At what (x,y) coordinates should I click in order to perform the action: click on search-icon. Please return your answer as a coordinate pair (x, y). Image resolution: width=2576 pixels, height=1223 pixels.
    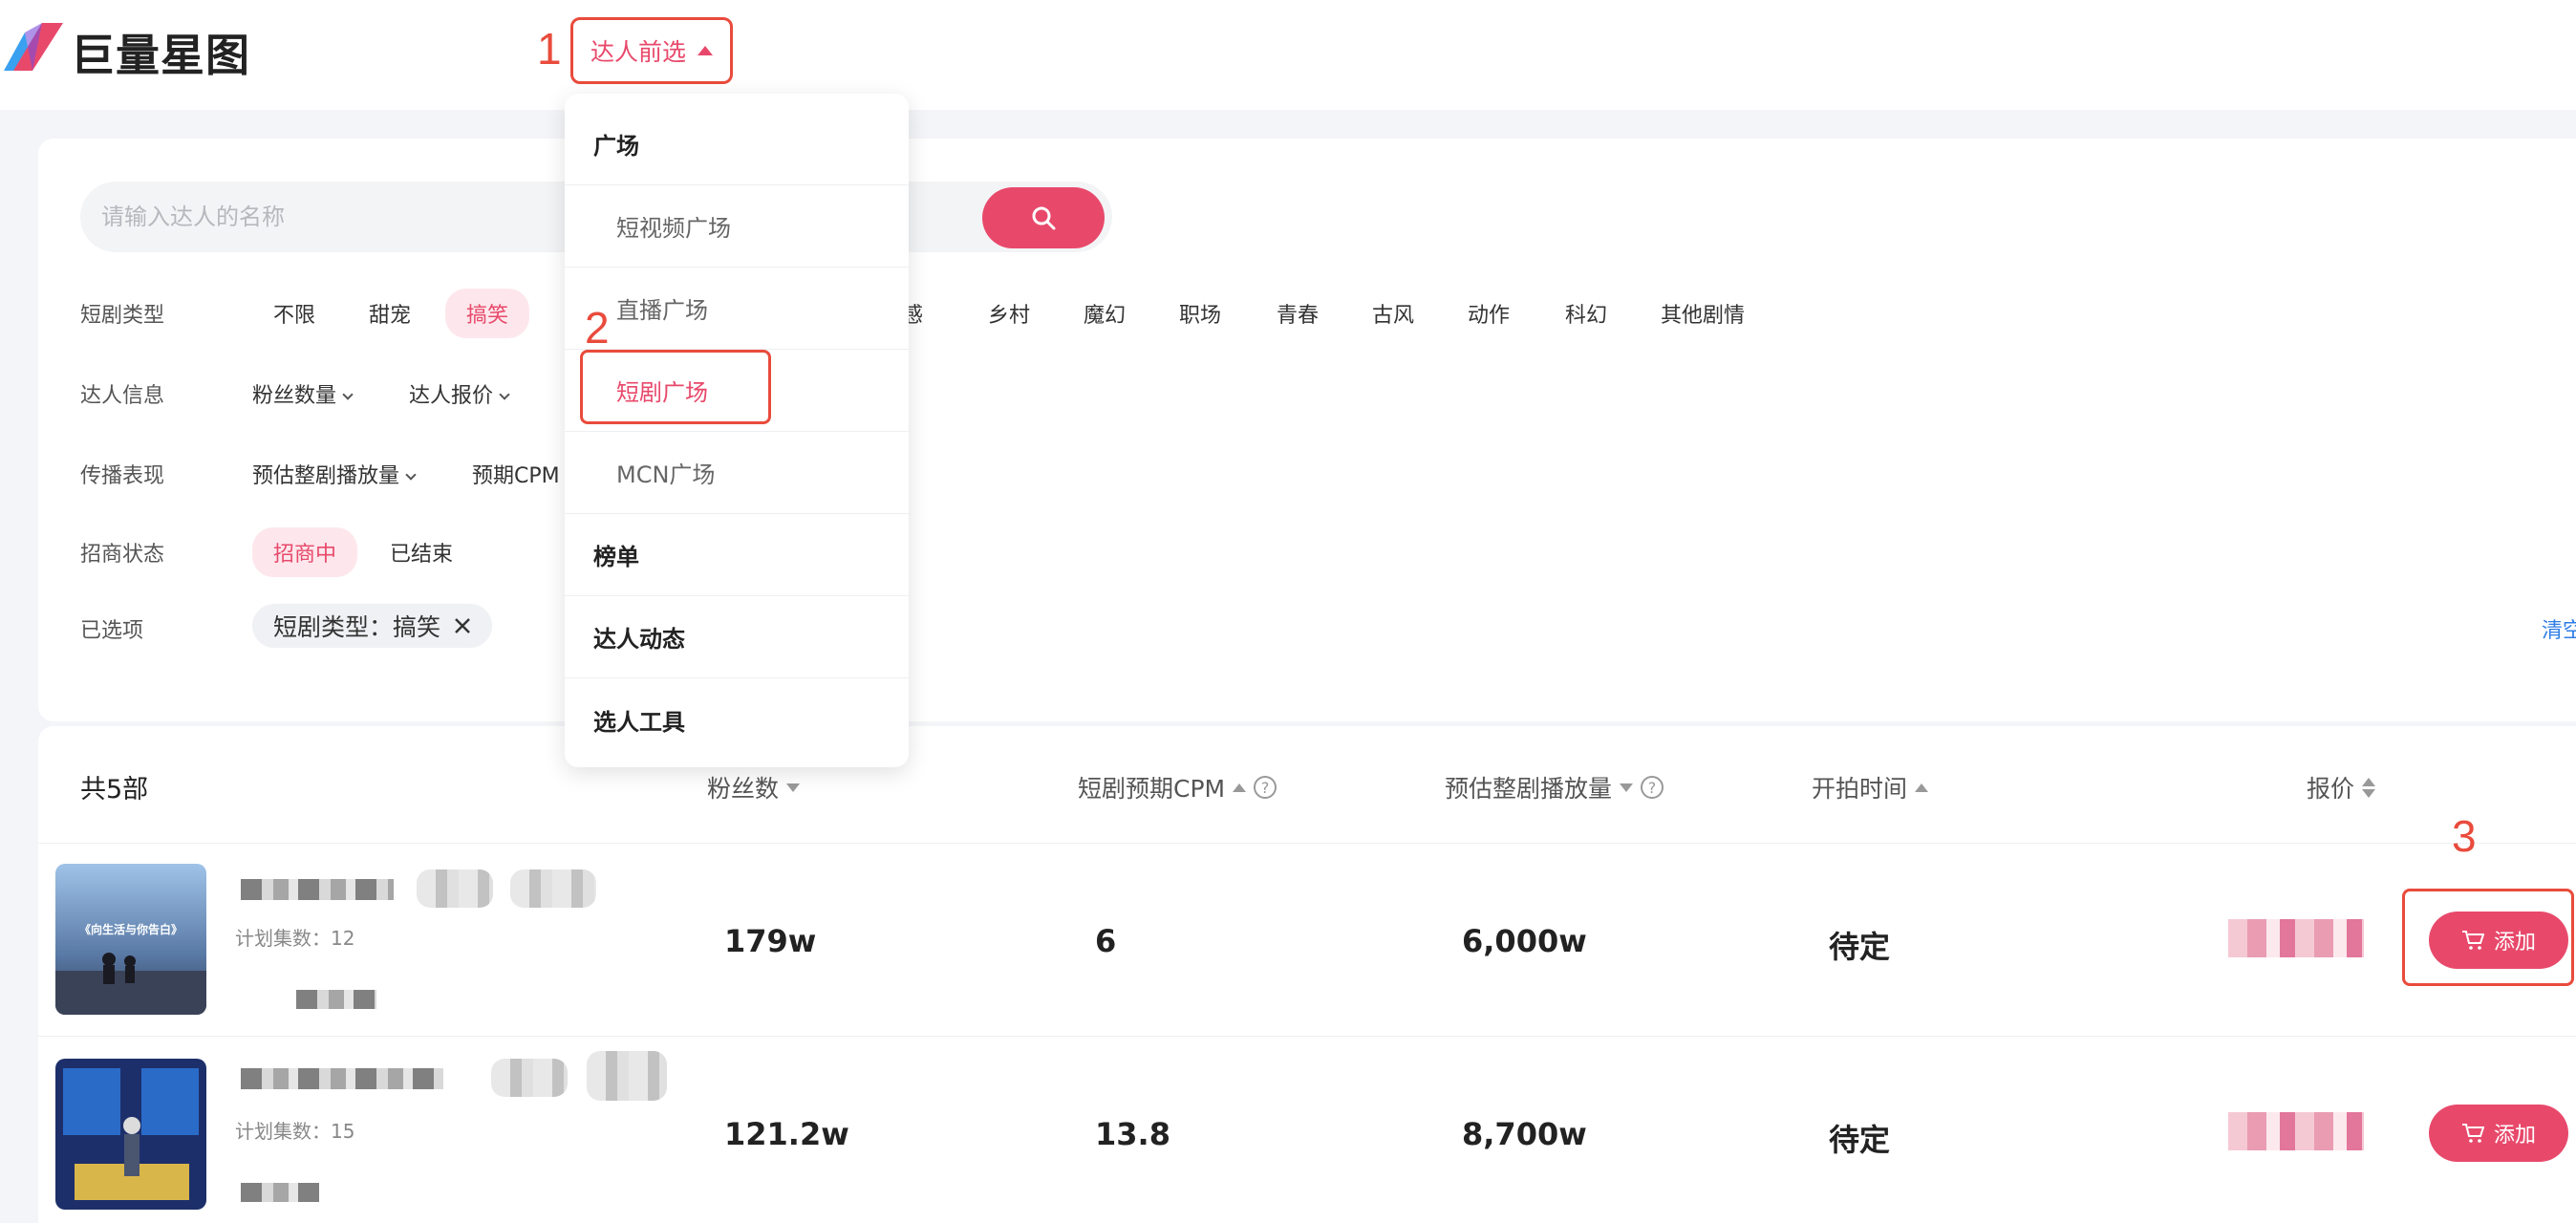
    Looking at the image, I should click on (1044, 218).